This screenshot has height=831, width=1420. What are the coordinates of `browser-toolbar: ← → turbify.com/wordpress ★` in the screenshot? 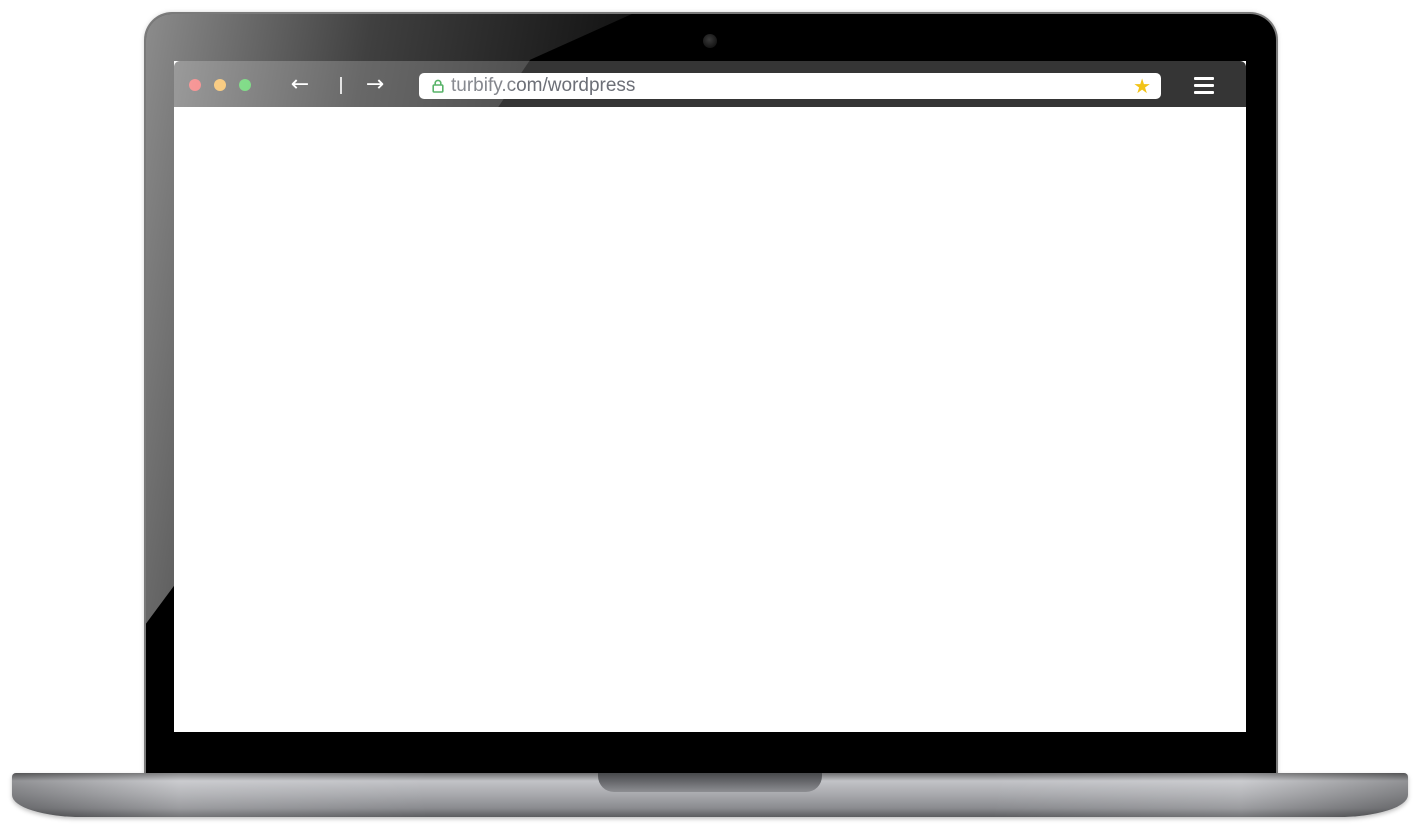 It's located at (710, 84).